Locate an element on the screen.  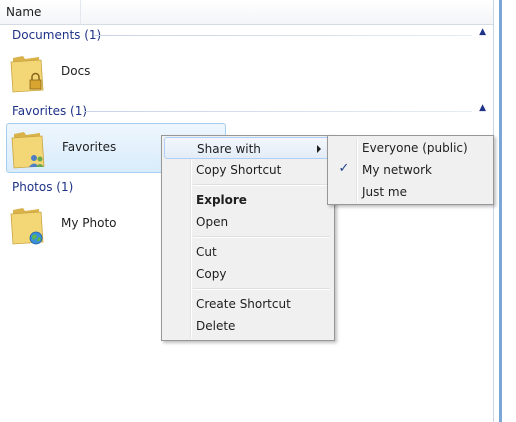
pane-edge is located at coordinates (509, 211).